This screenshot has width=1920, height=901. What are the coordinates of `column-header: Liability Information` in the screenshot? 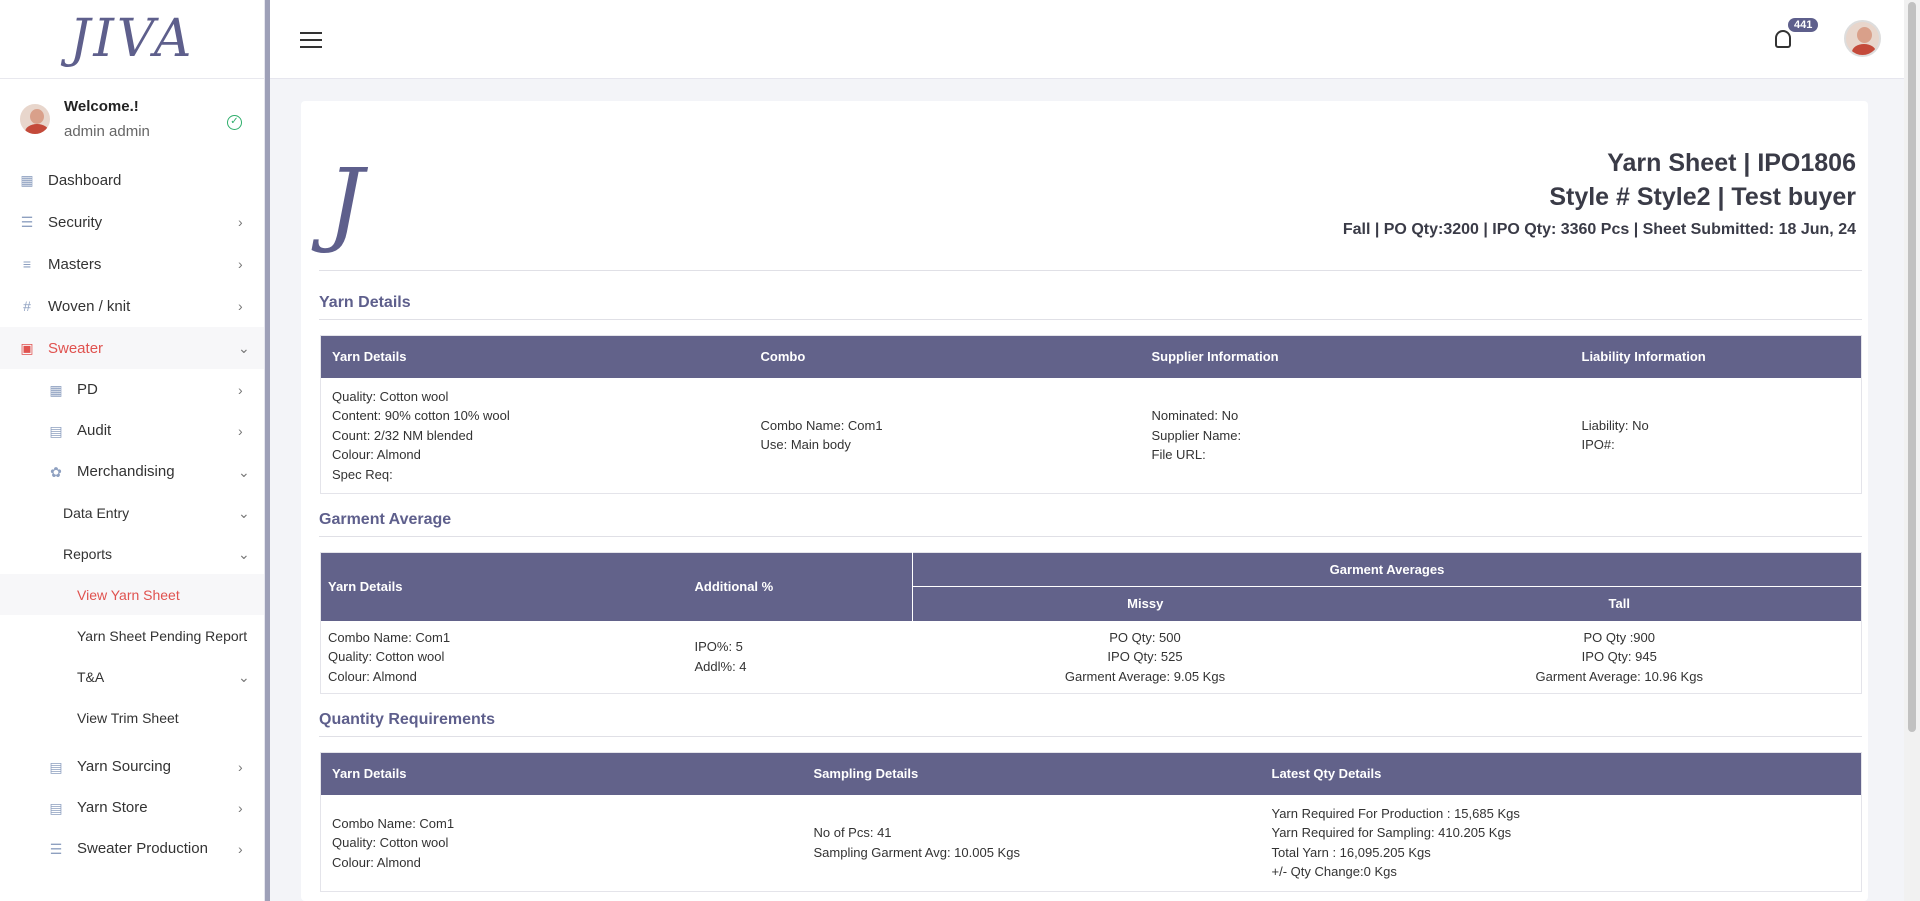 It's located at (1716, 356).